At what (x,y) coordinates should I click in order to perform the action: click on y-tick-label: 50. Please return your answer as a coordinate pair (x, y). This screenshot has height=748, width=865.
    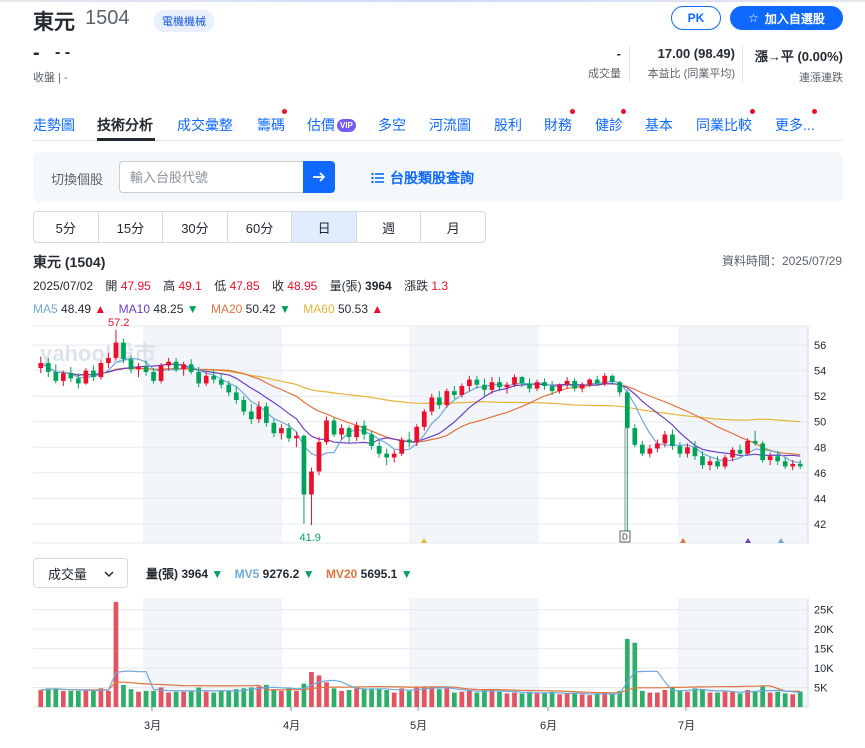
    Looking at the image, I should click on (820, 423).